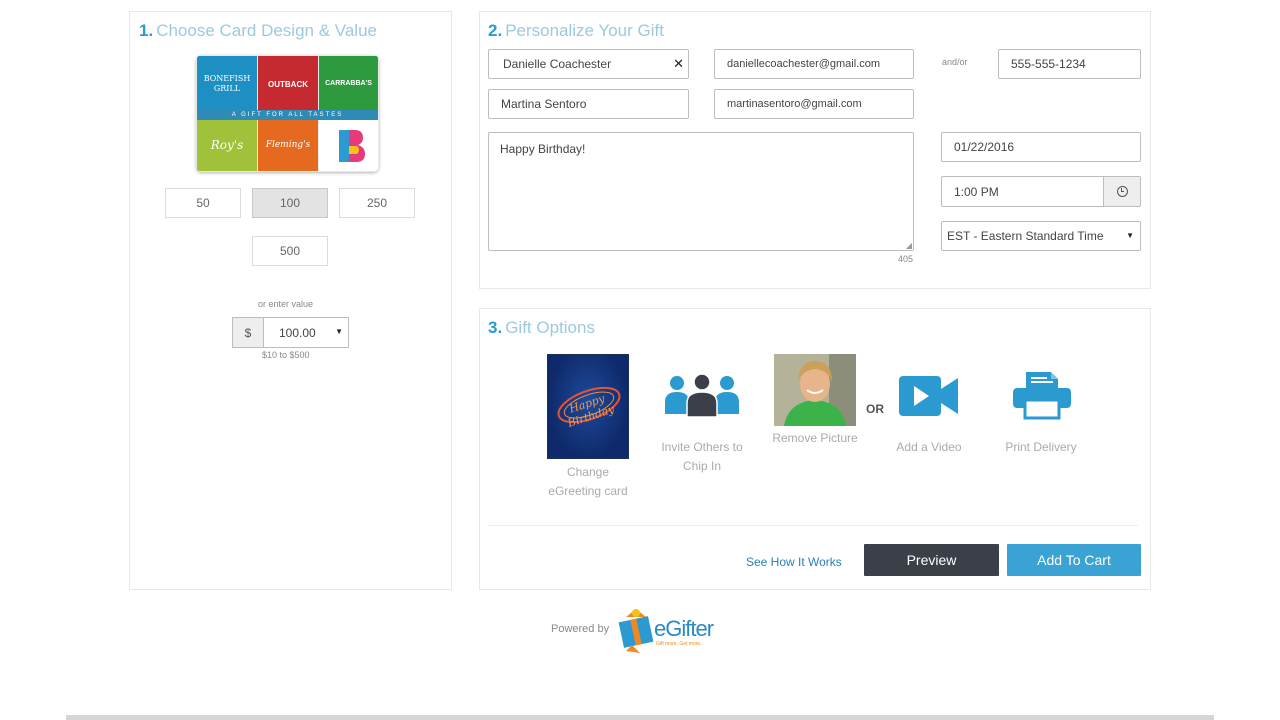 This screenshot has height=720, width=1280. What do you see at coordinates (550, 327) in the screenshot?
I see `section3-title-text: Gift Options` at bounding box center [550, 327].